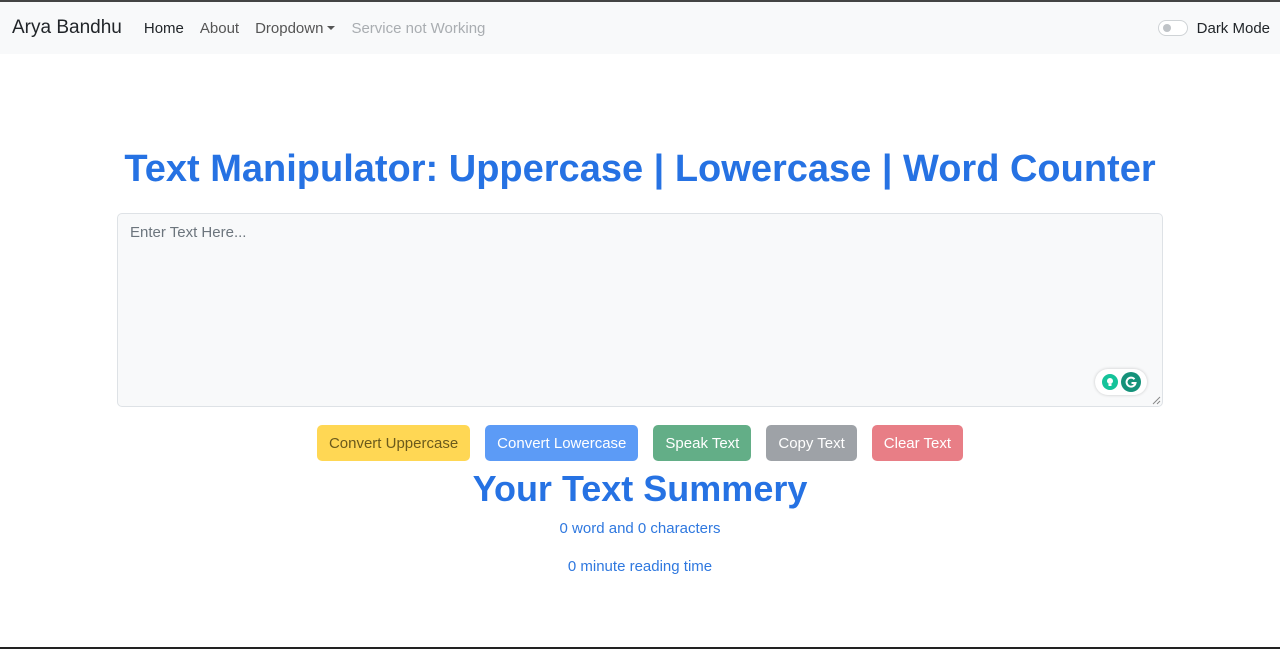 This screenshot has width=1280, height=649. I want to click on dark-mode-toggle-group: Dark Mode, so click(1213, 28).